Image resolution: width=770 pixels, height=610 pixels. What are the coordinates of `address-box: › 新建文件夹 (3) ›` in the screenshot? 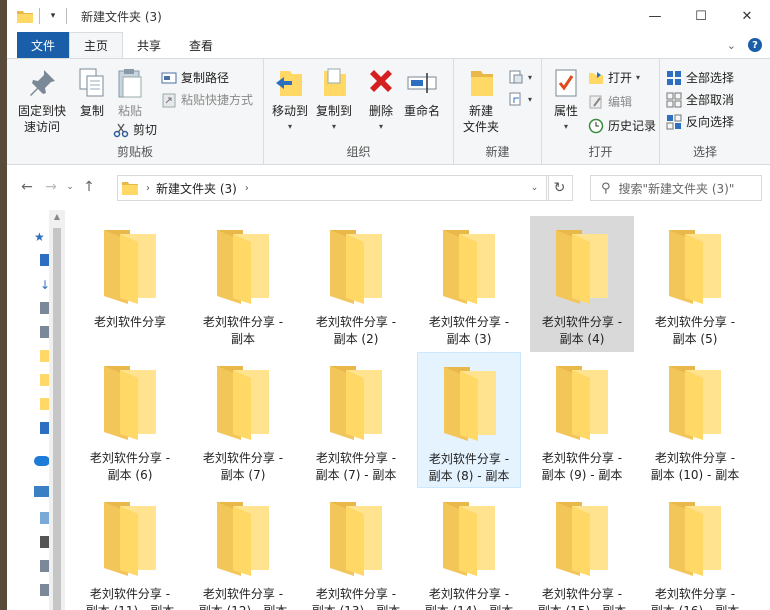 It's located at (333, 188).